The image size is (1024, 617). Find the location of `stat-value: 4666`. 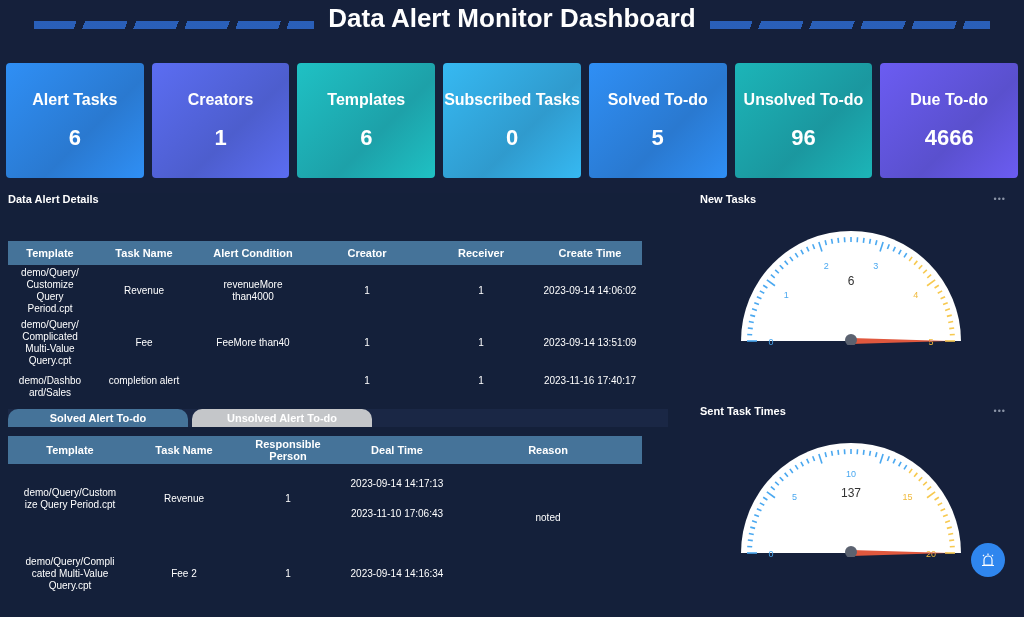

stat-value: 4666 is located at coordinates (949, 137).